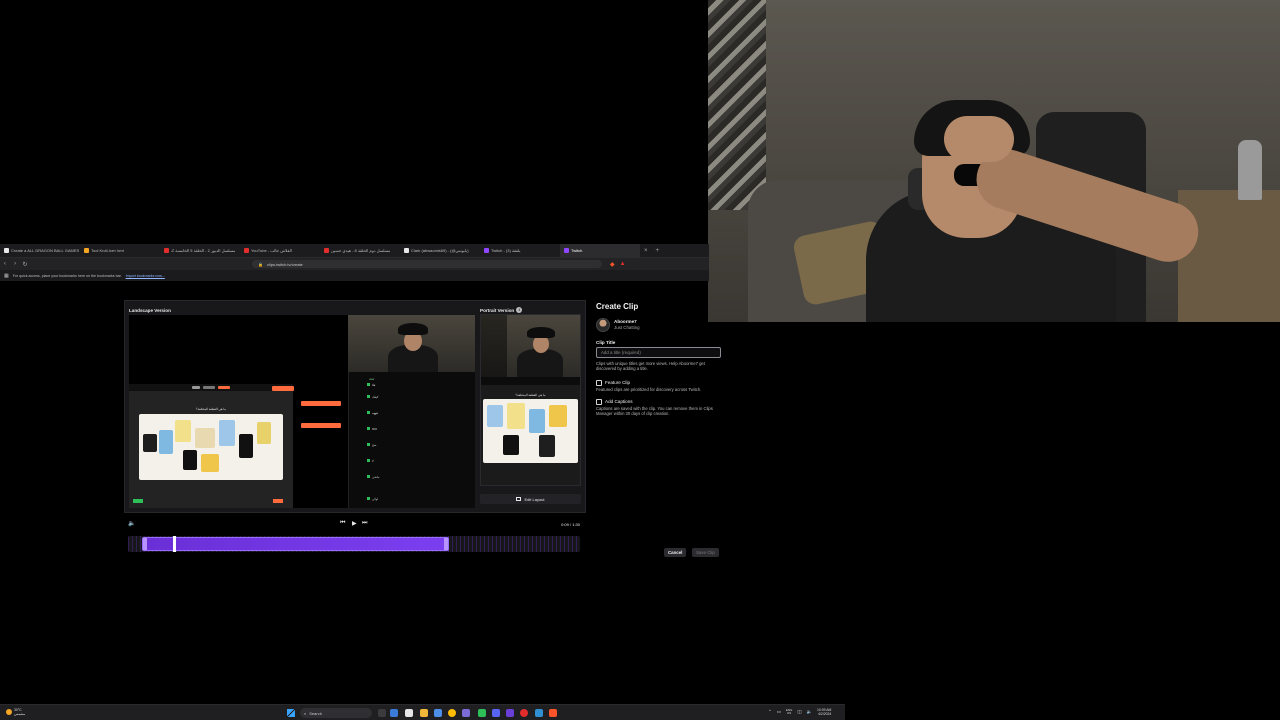 The width and height of the screenshot is (1280, 720). Describe the element at coordinates (372, 413) in the screenshot. I see `chat-line: هههه` at that location.